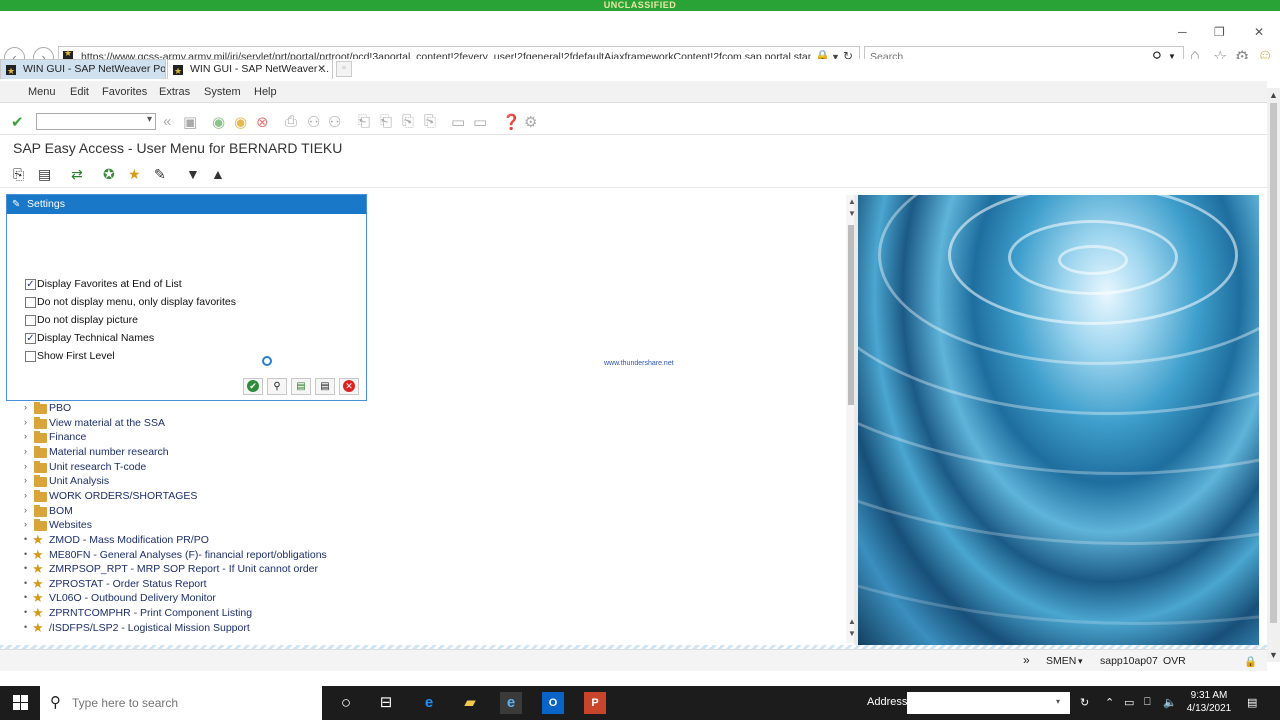  What do you see at coordinates (1259, 32) in the screenshot?
I see `close-window-icon: ✕` at bounding box center [1259, 32].